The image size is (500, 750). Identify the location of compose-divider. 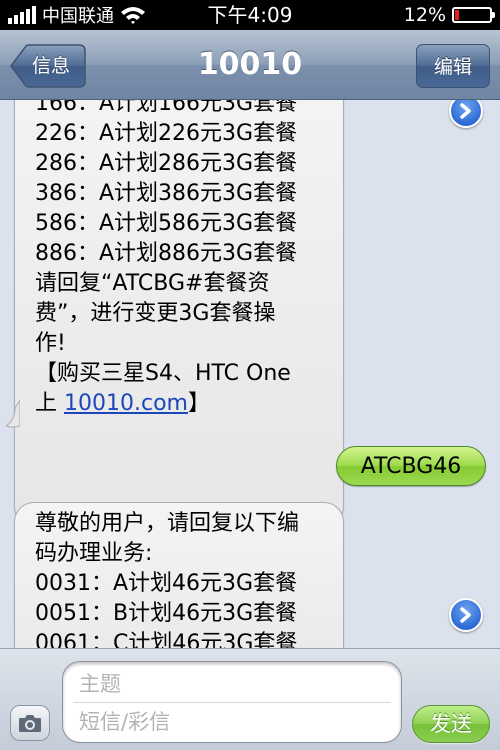
(232, 702).